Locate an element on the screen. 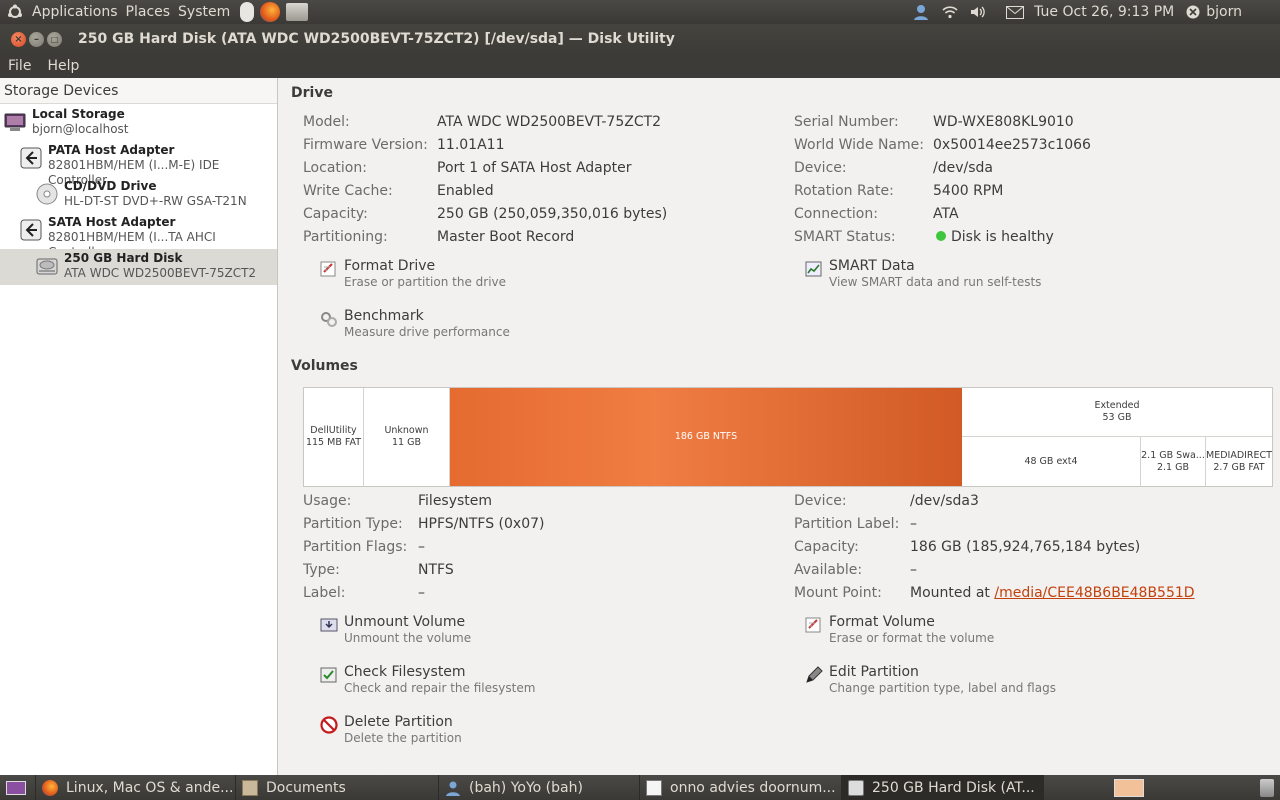 The image size is (1280, 800). optical-disc-icon is located at coordinates (47, 194).